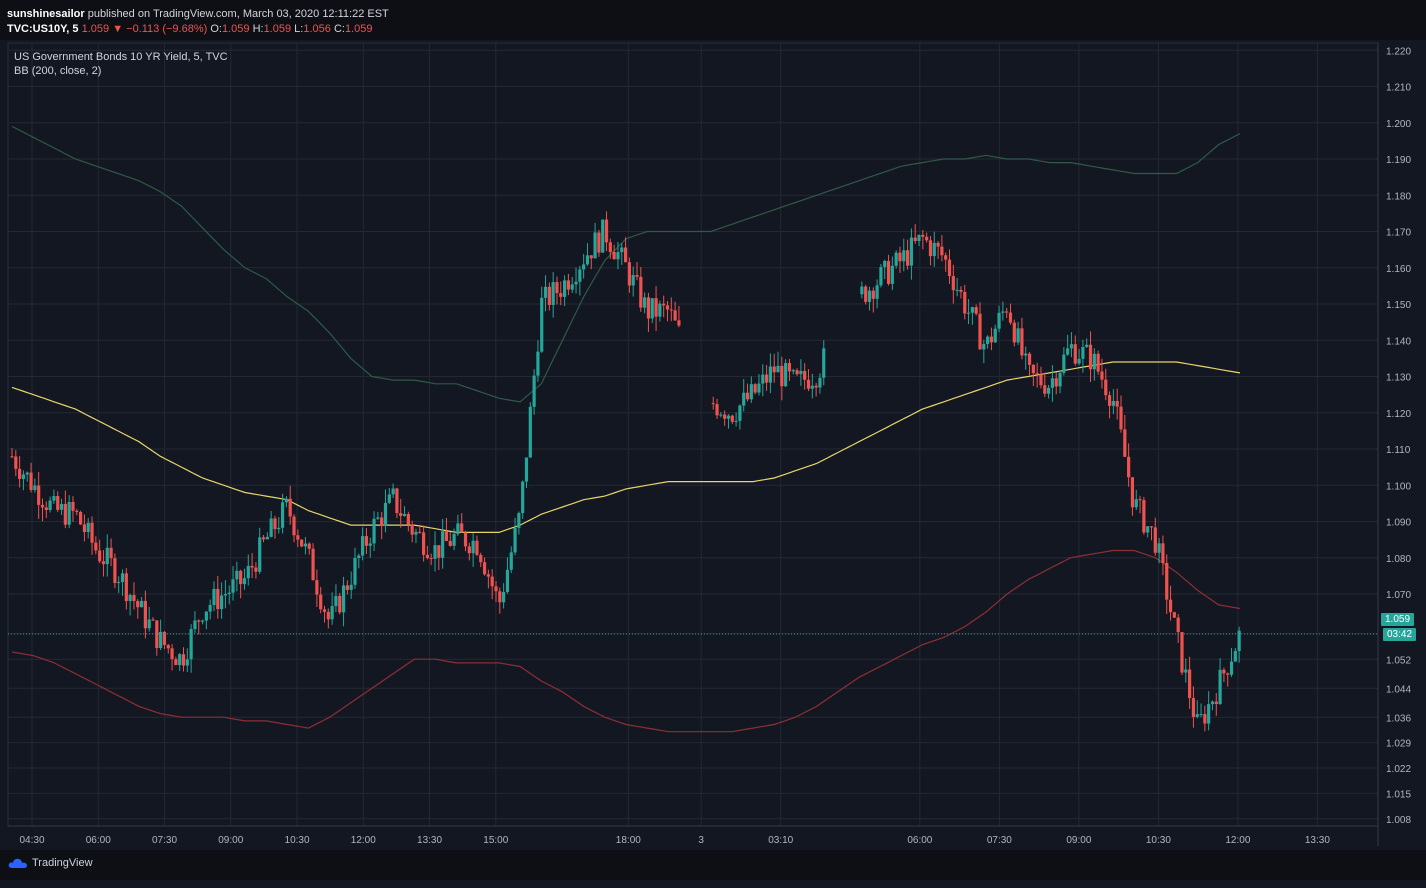 The width and height of the screenshot is (1426, 888). What do you see at coordinates (121, 57) in the screenshot?
I see `series-title: US Government Bonds 10 YR Yield, 5, TVC` at bounding box center [121, 57].